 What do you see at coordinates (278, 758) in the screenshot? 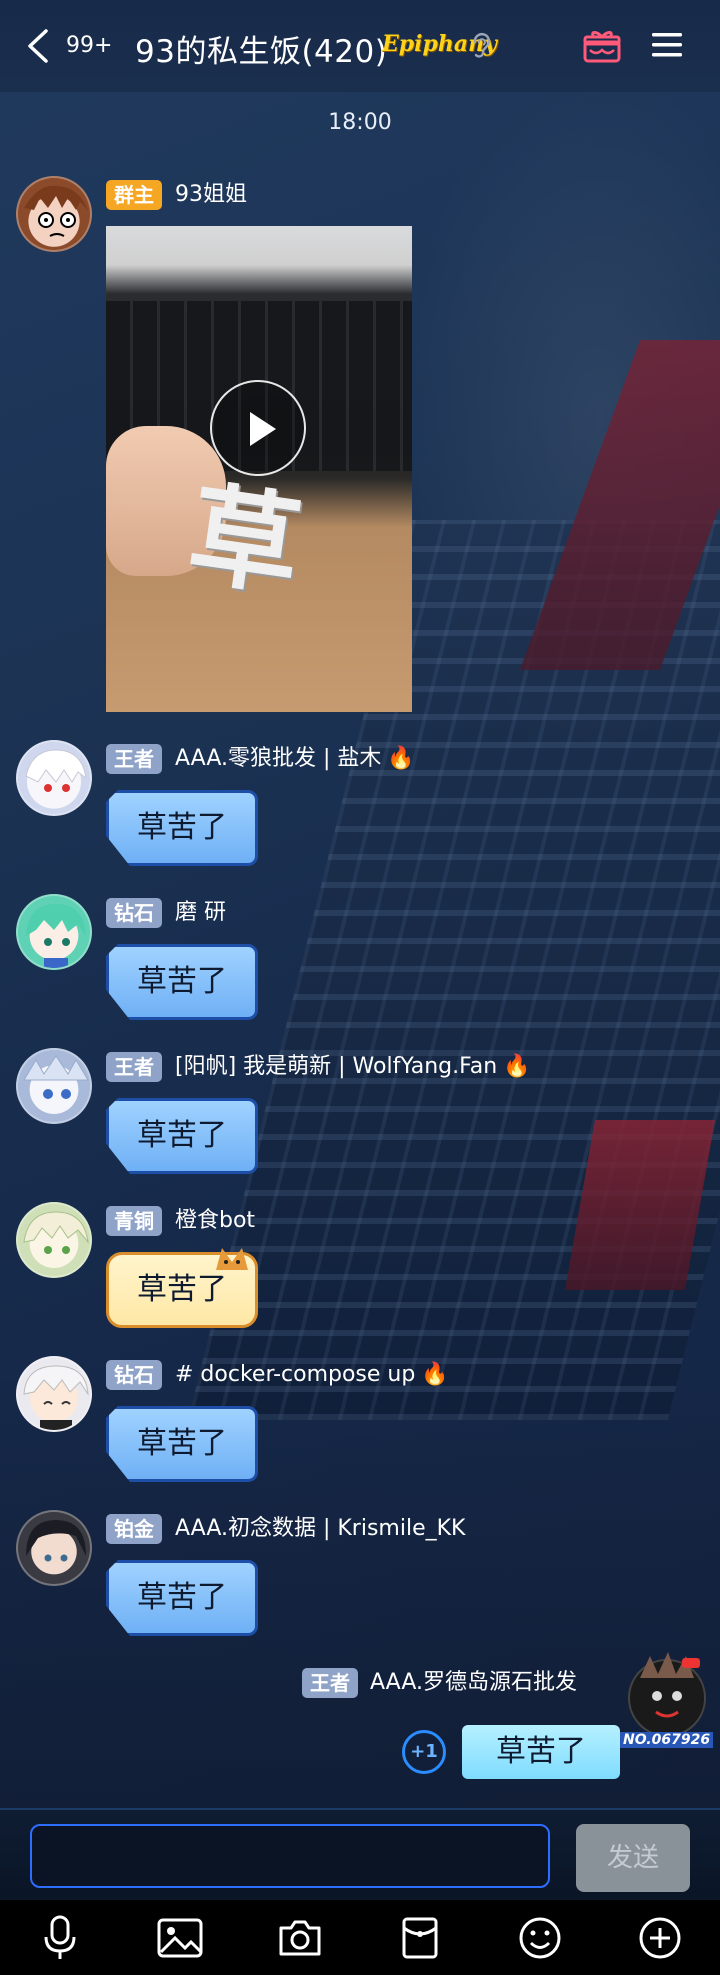
I see `sender-name-text: AAA.零狼批发 | 盐木` at bounding box center [278, 758].